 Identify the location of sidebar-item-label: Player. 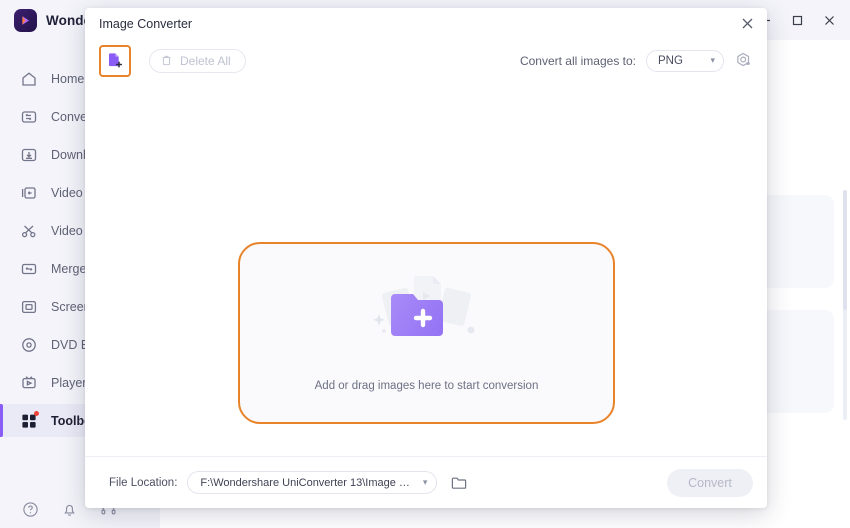
(69, 382).